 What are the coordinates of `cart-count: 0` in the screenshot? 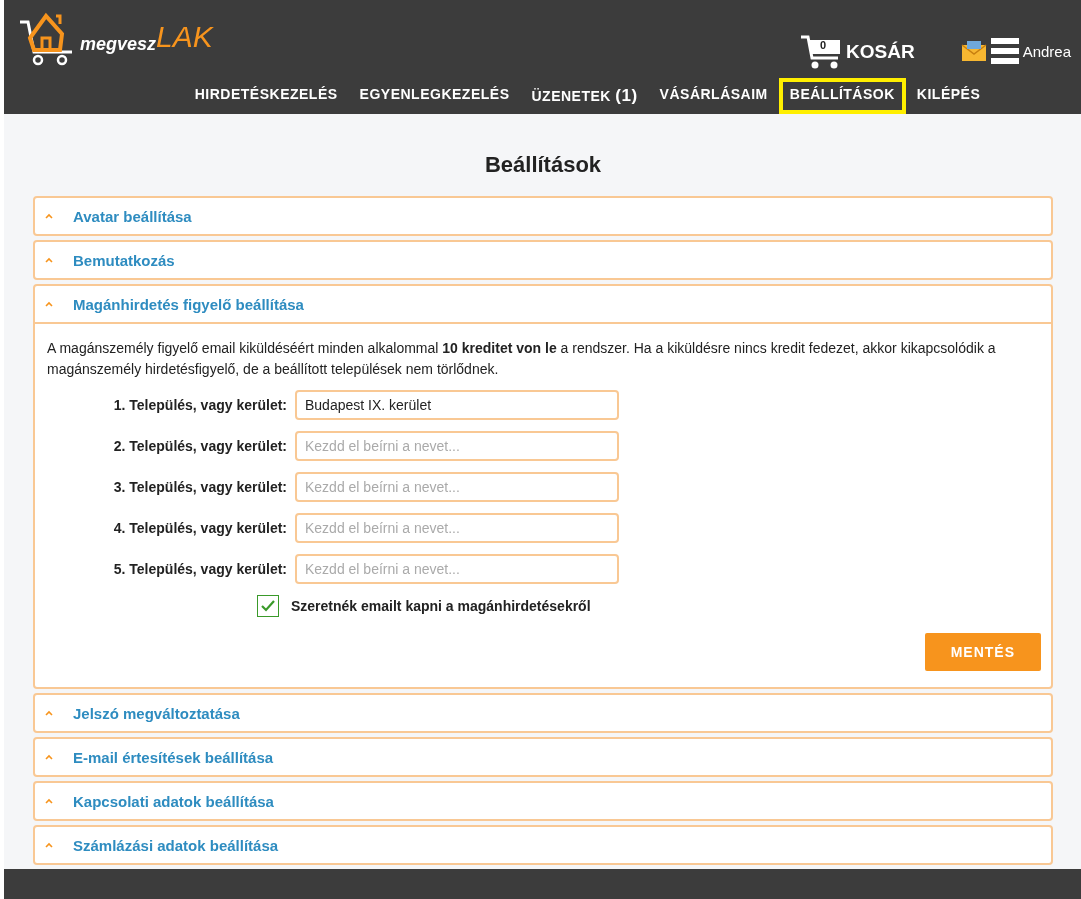 It's located at (823, 45).